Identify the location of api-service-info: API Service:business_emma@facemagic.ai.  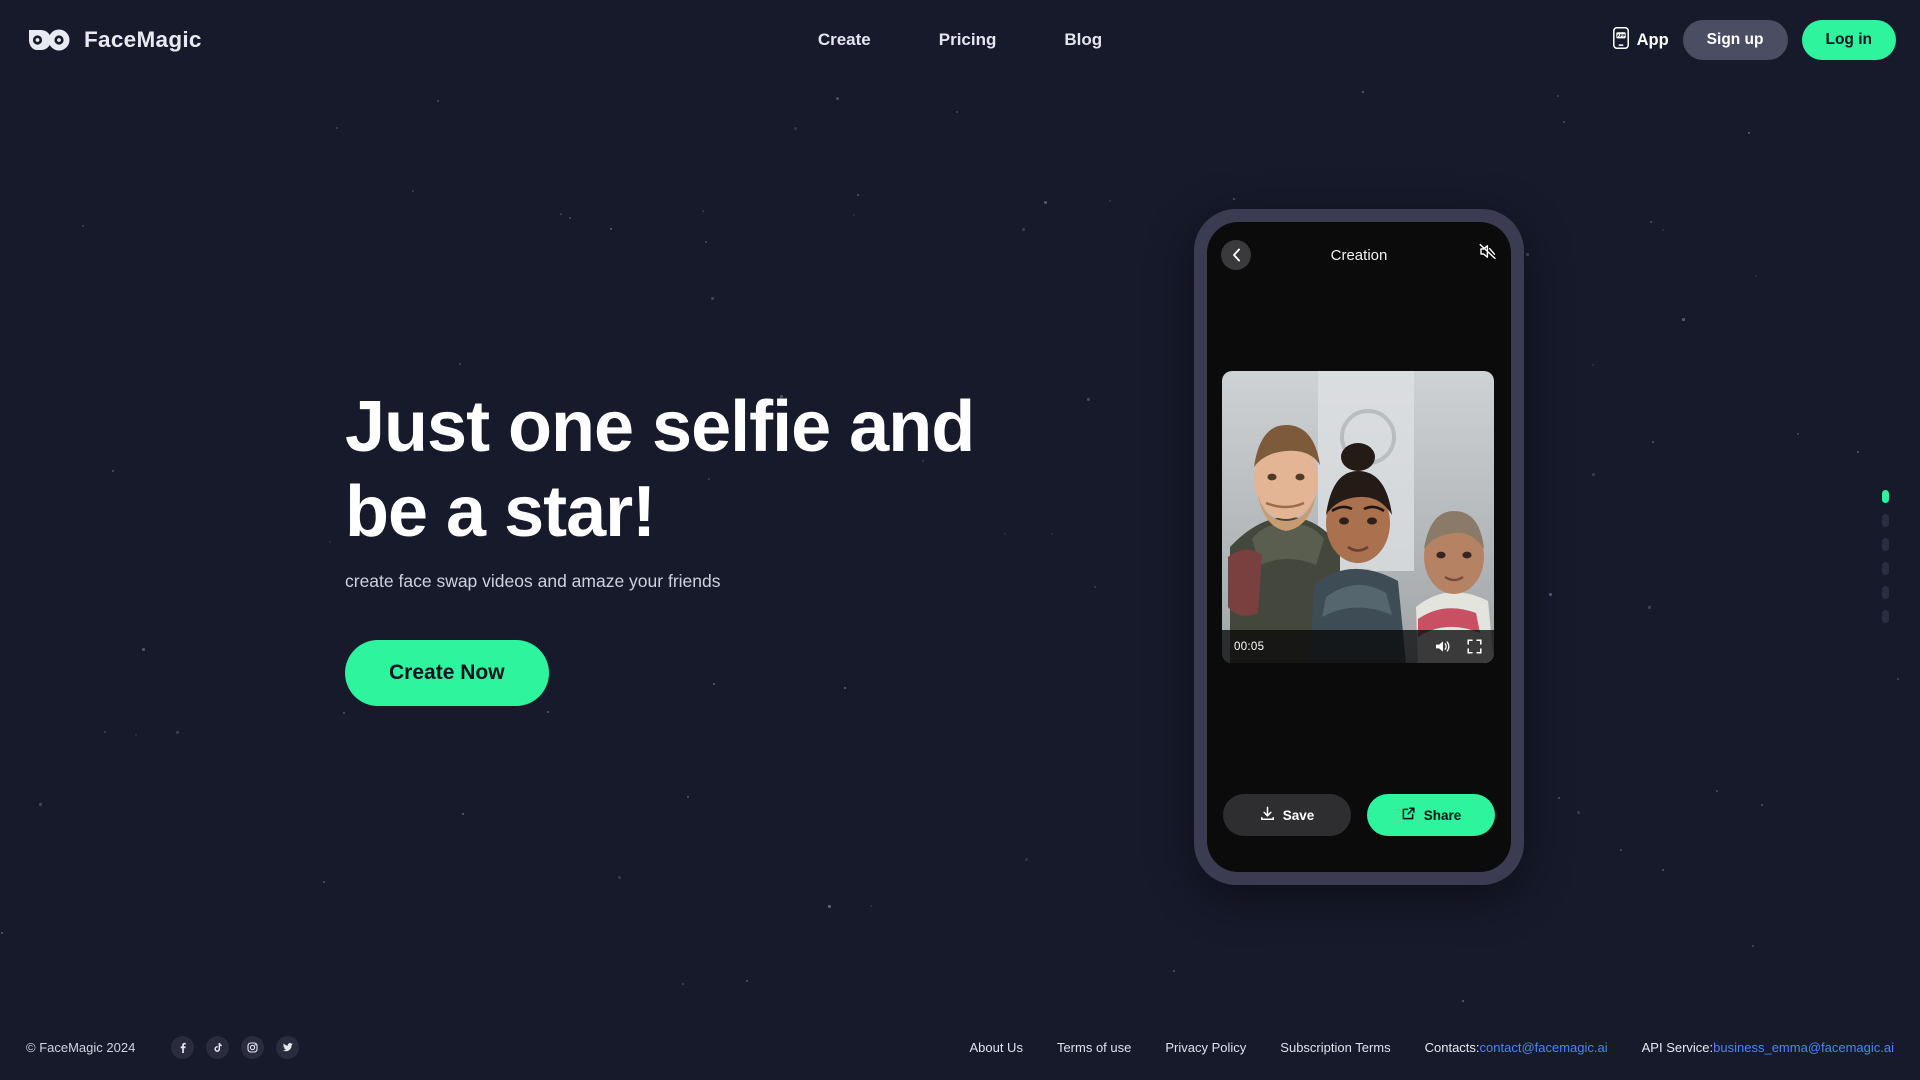
(1768, 1047).